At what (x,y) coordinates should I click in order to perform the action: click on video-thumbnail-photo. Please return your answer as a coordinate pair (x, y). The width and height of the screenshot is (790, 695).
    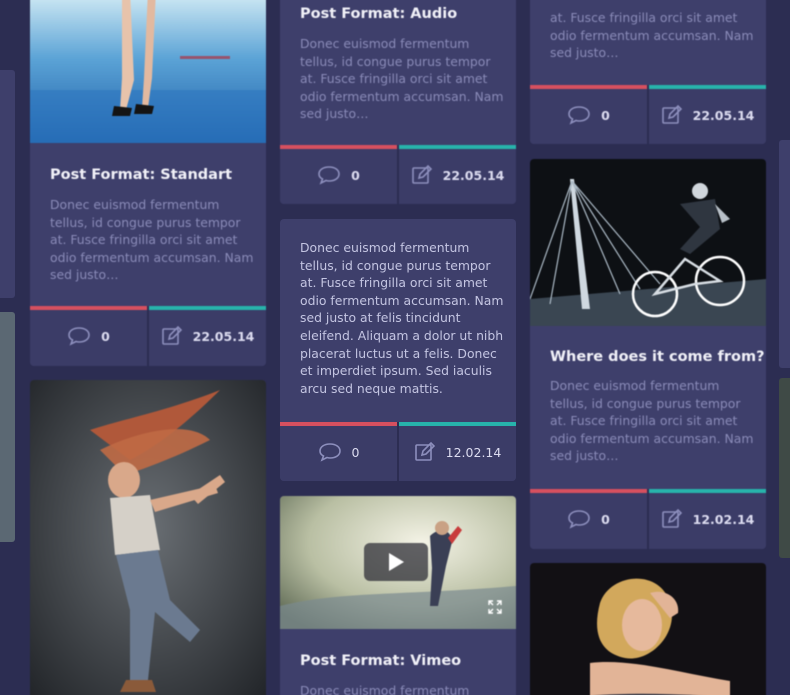
    Looking at the image, I should click on (398, 562).